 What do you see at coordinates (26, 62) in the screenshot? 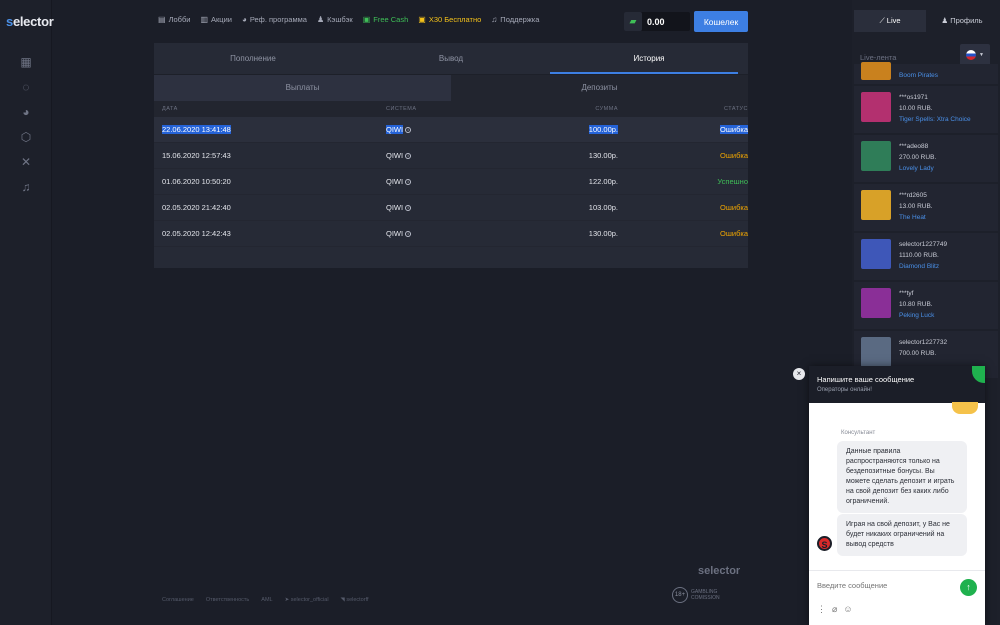
I see `slots-icon: ▦` at bounding box center [26, 62].